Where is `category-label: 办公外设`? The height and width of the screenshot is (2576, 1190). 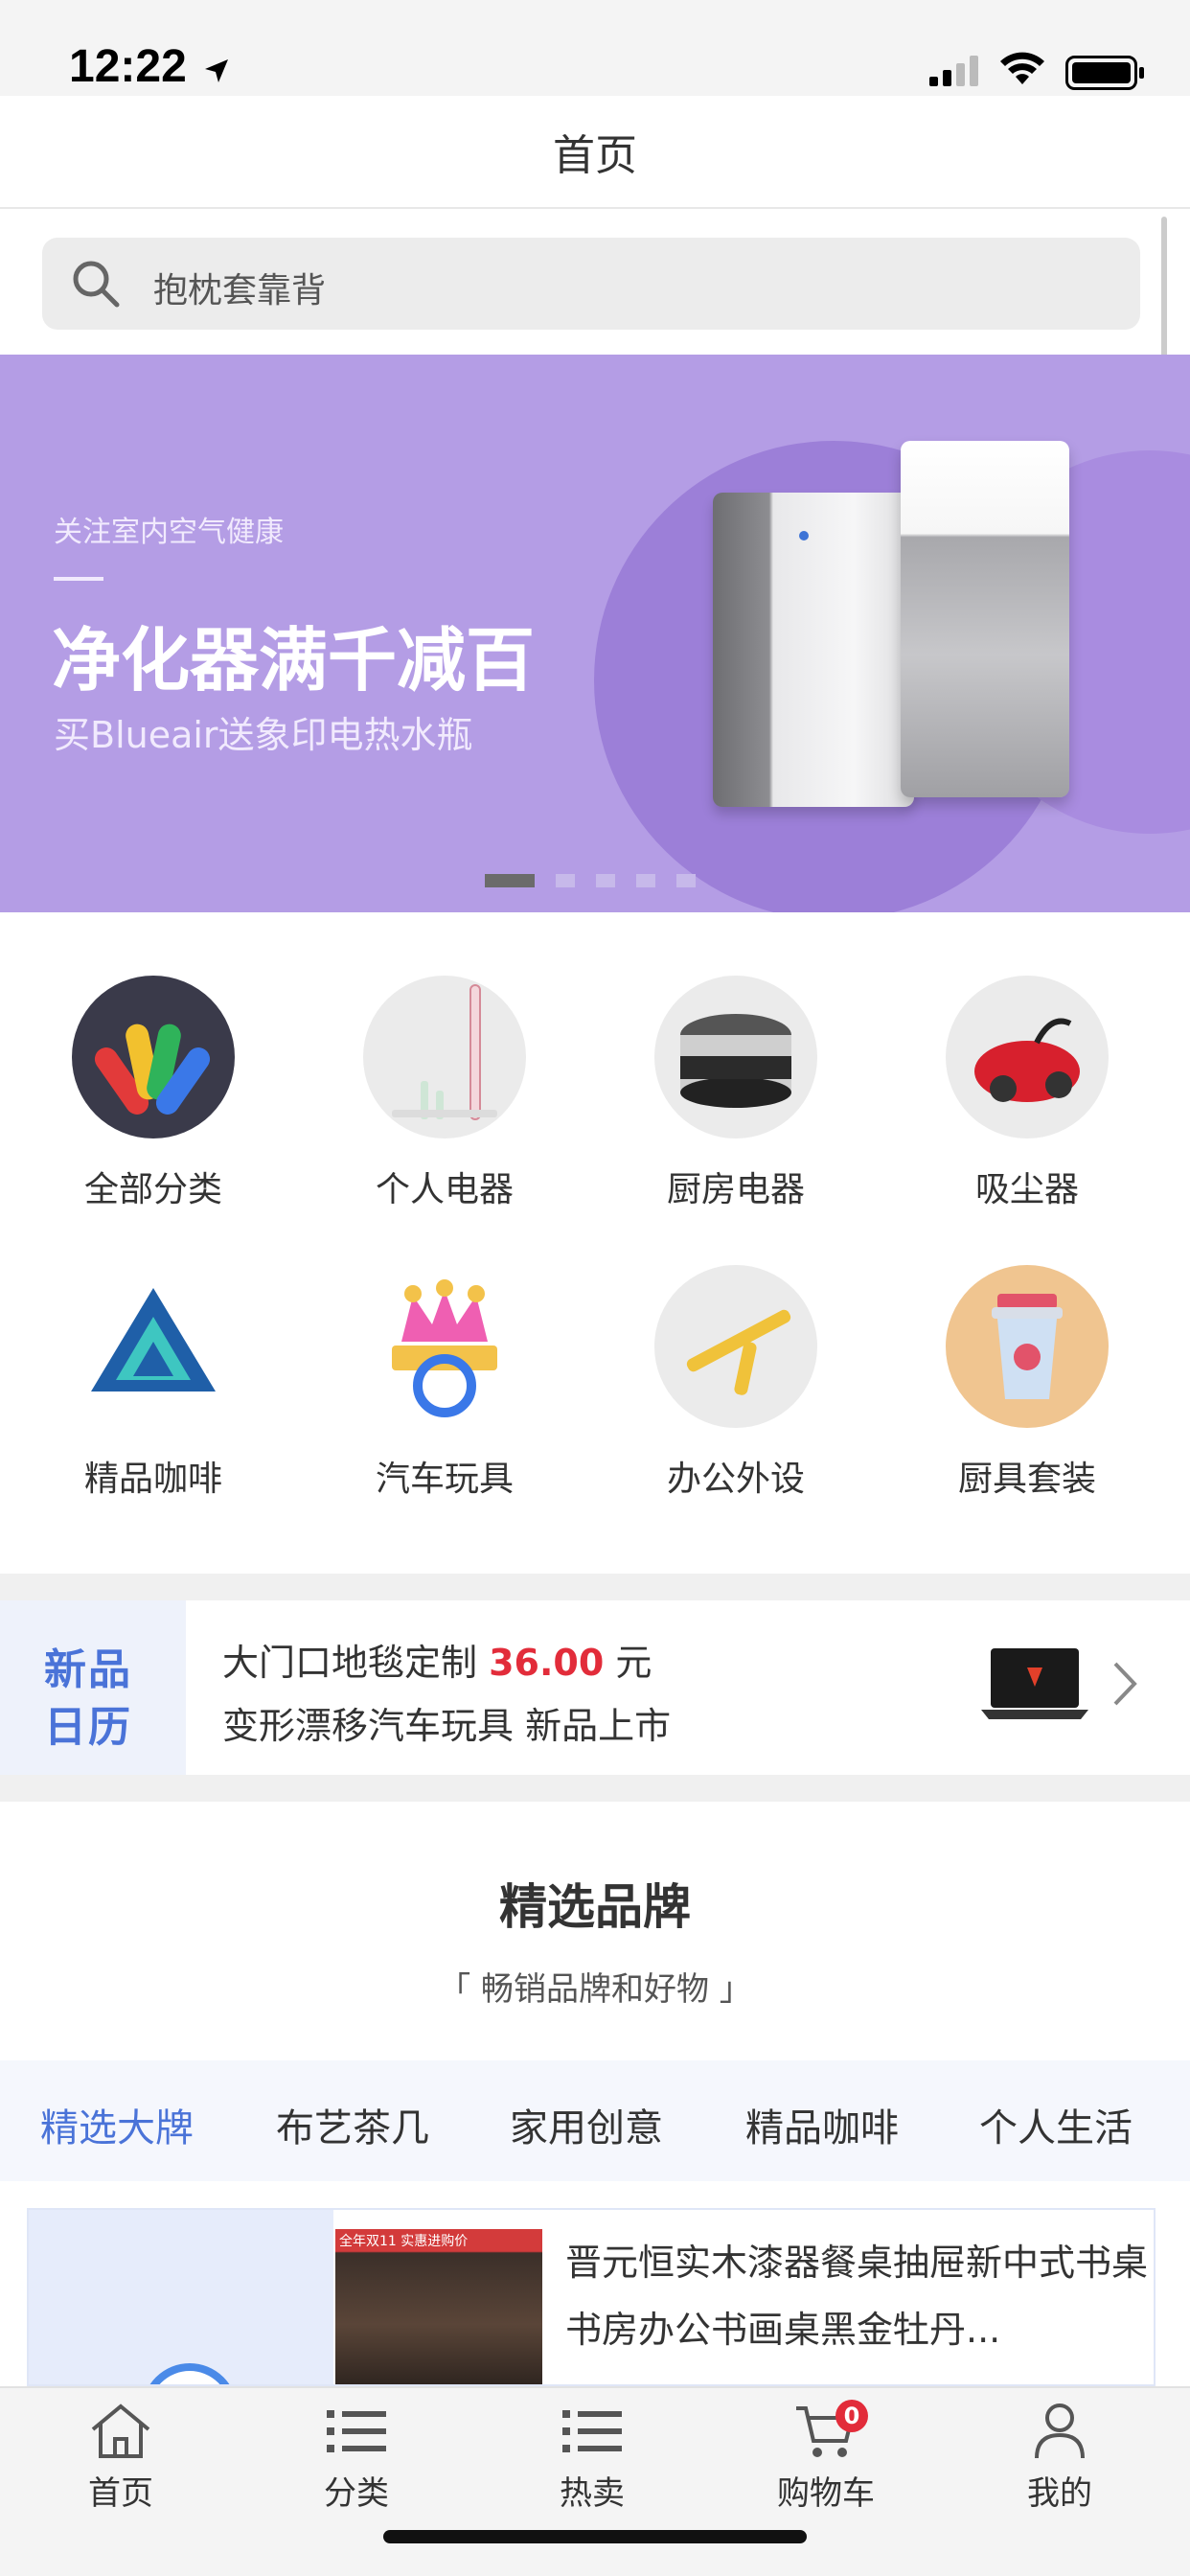 category-label: 办公外设 is located at coordinates (735, 1479).